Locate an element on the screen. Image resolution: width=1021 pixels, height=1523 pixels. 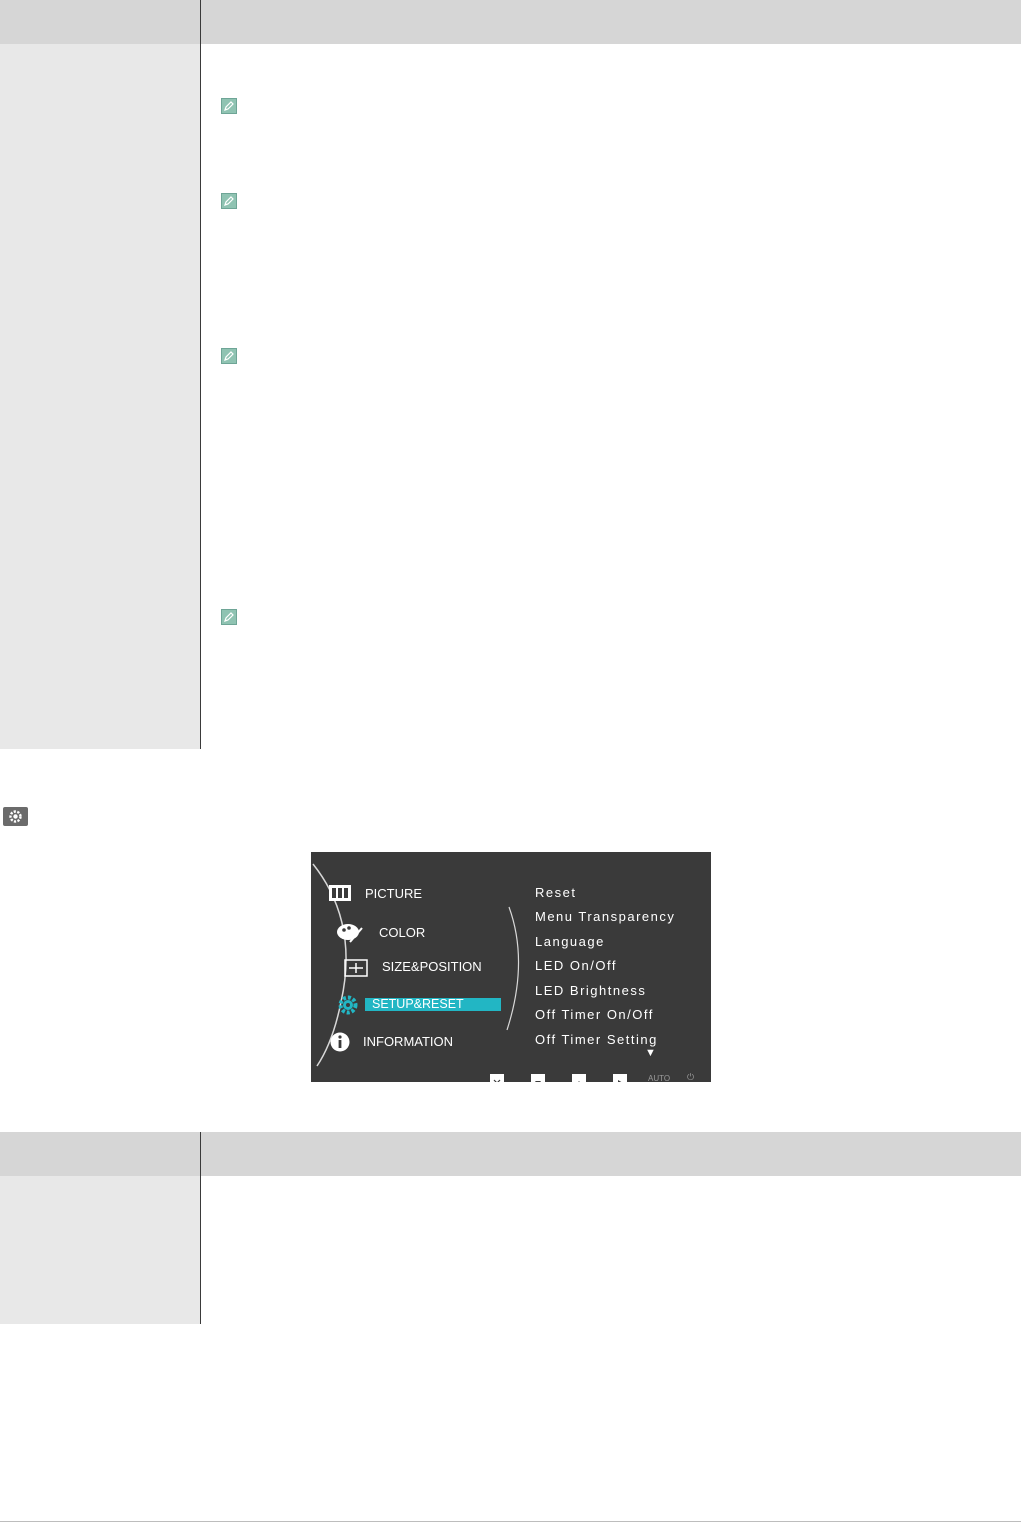
menu-item-setup-reset: SETUP&RESET is located at coordinates (418, 1004).